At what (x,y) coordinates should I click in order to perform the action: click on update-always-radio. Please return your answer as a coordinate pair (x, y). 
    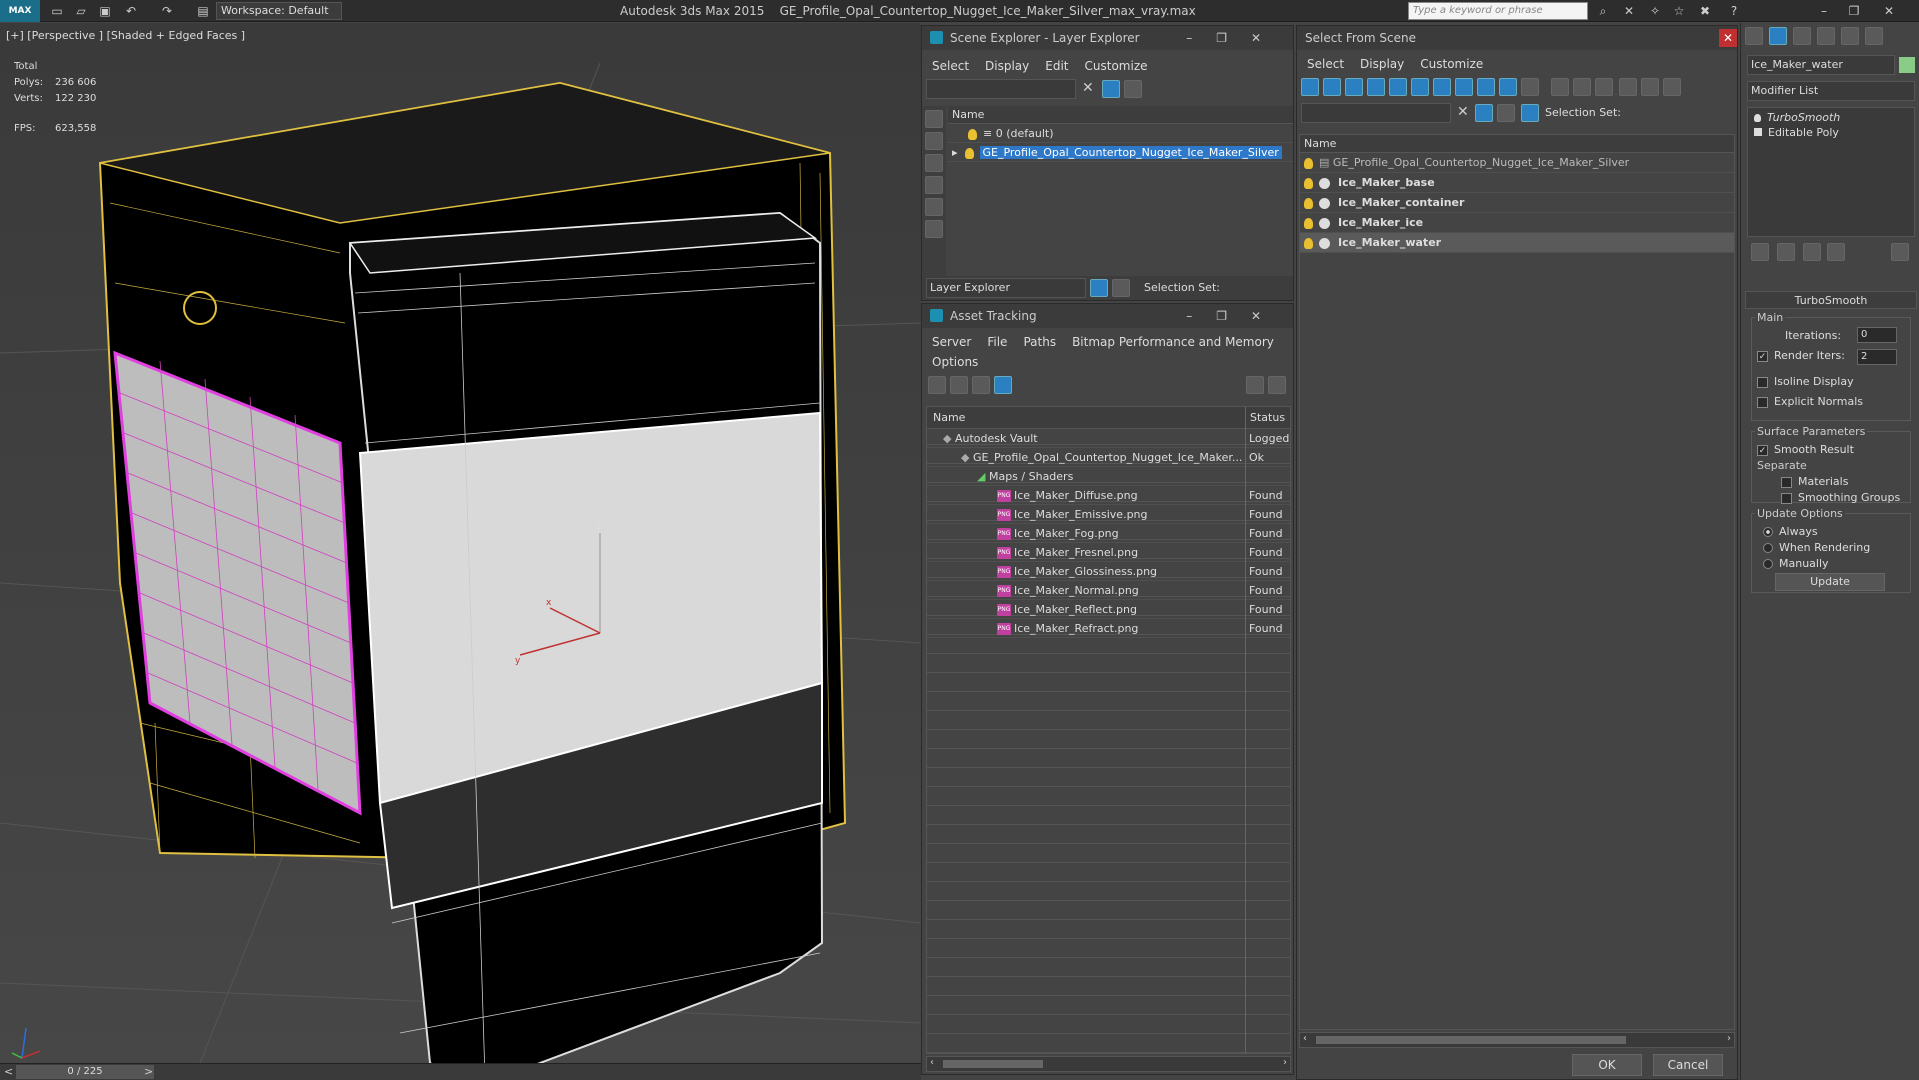
    Looking at the image, I should click on (1768, 532).